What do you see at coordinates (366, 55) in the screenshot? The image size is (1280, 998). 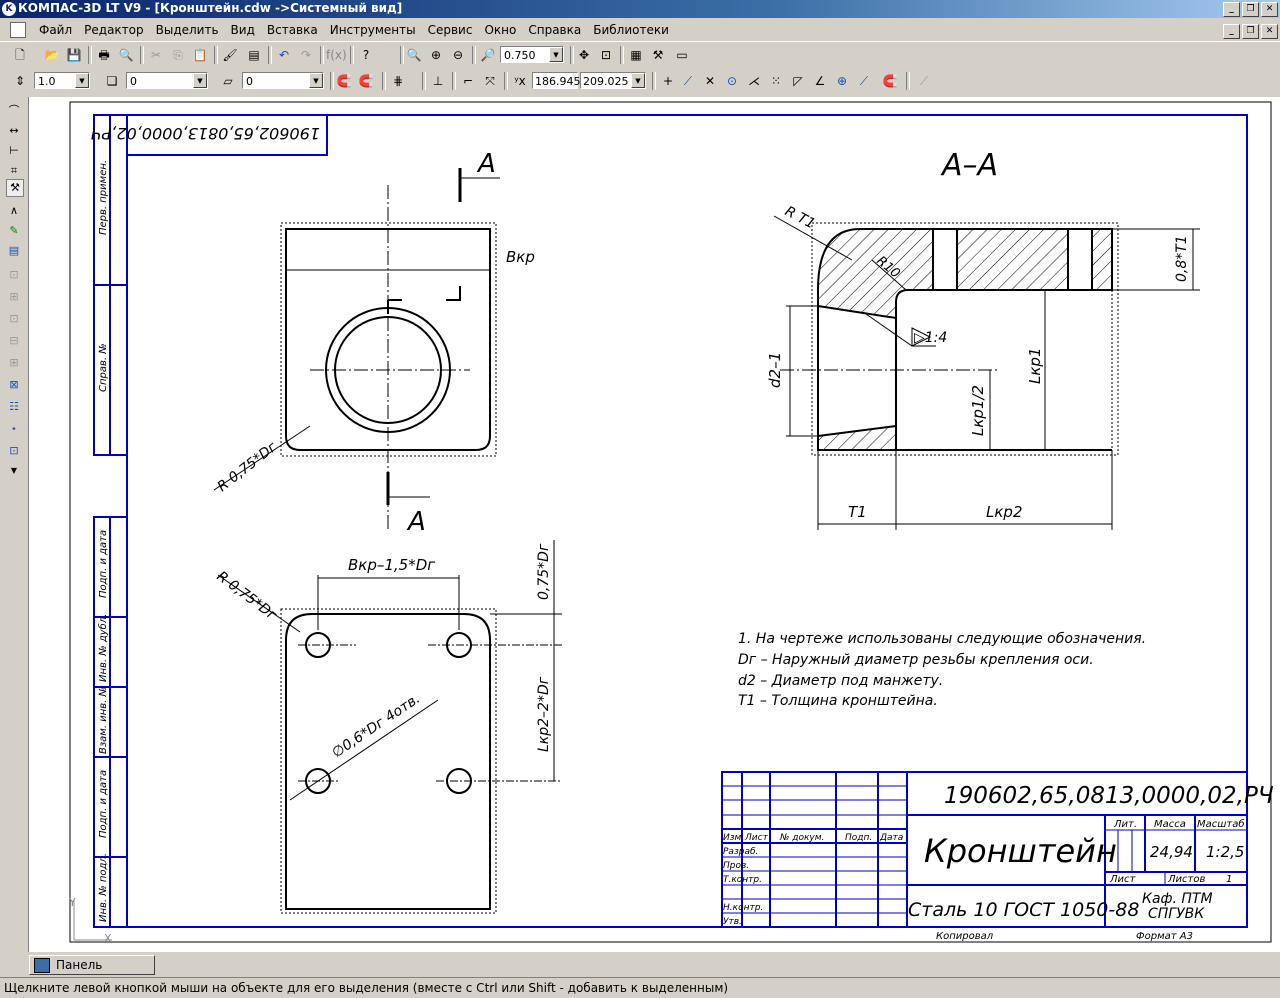 I see `help-pointer-icon: ?` at bounding box center [366, 55].